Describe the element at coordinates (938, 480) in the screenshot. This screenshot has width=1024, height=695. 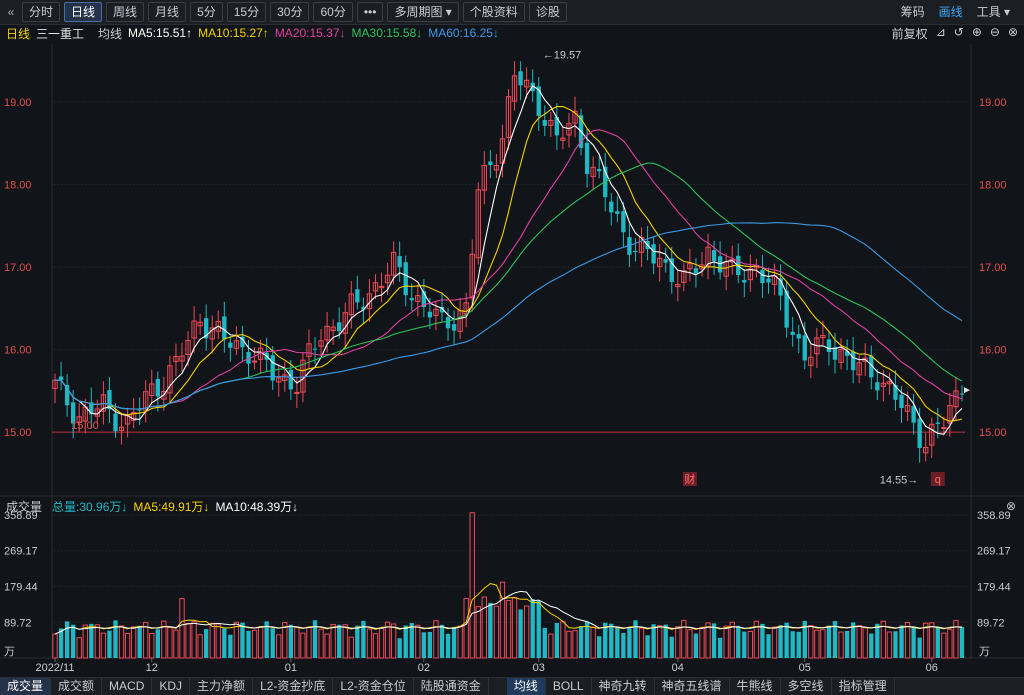
I see `event-marker: q` at that location.